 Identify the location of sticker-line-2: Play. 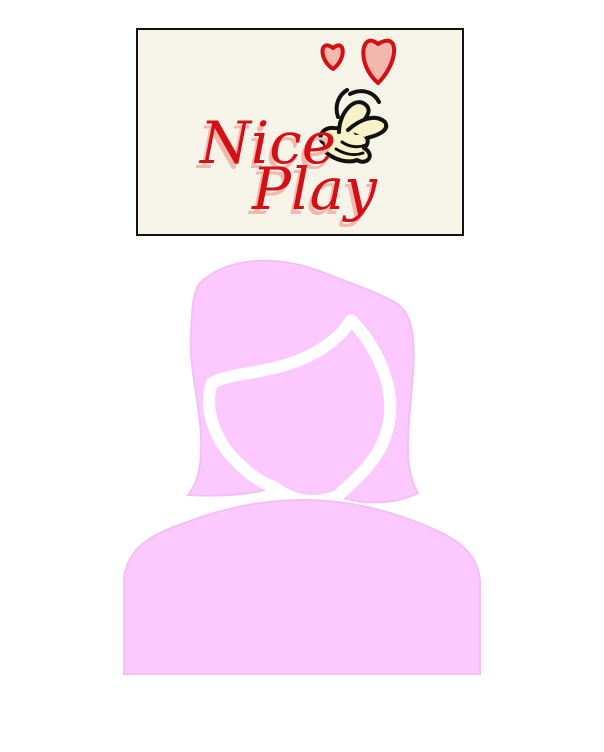
(314, 189).